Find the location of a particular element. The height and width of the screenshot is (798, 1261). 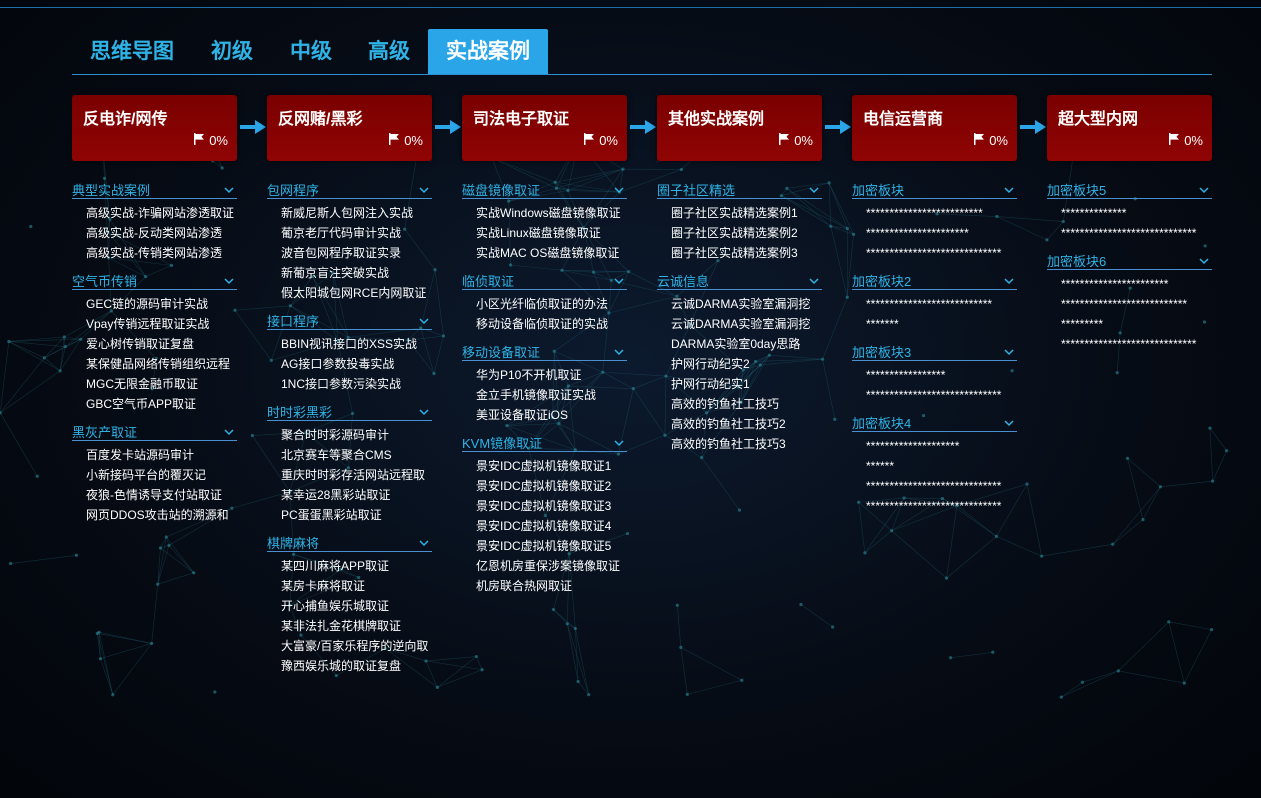

topic-item: 圈子社区实战精选案例1 is located at coordinates (739, 213).